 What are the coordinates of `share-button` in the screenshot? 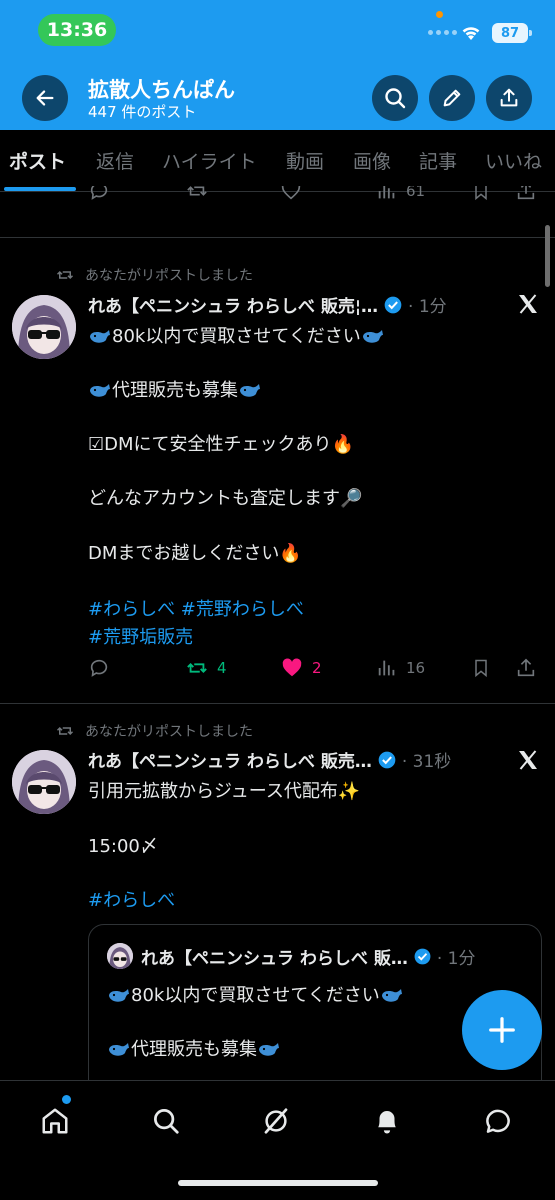 It's located at (509, 98).